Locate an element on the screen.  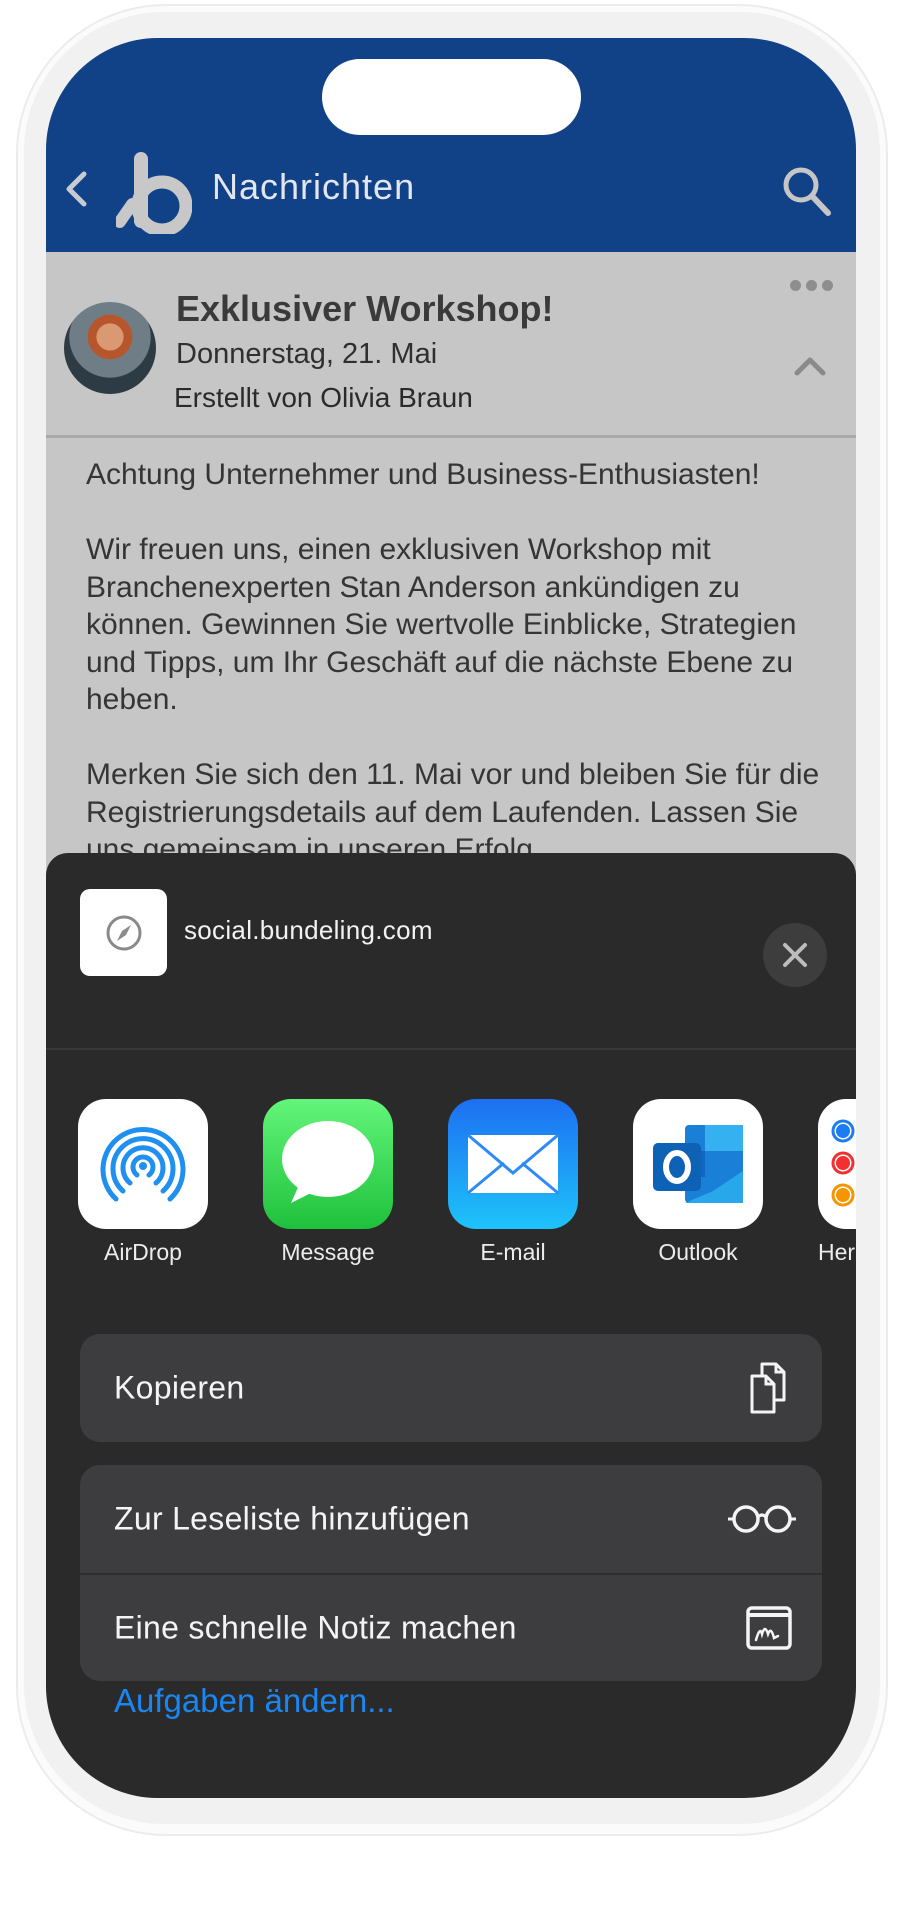
share-app-mail: E-mail is located at coordinates (513, 1182).